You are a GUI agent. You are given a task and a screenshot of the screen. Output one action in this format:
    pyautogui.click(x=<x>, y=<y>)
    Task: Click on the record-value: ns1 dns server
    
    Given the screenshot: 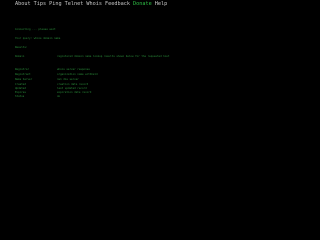 What is the action you would take?
    pyautogui.click(x=68, y=79)
    